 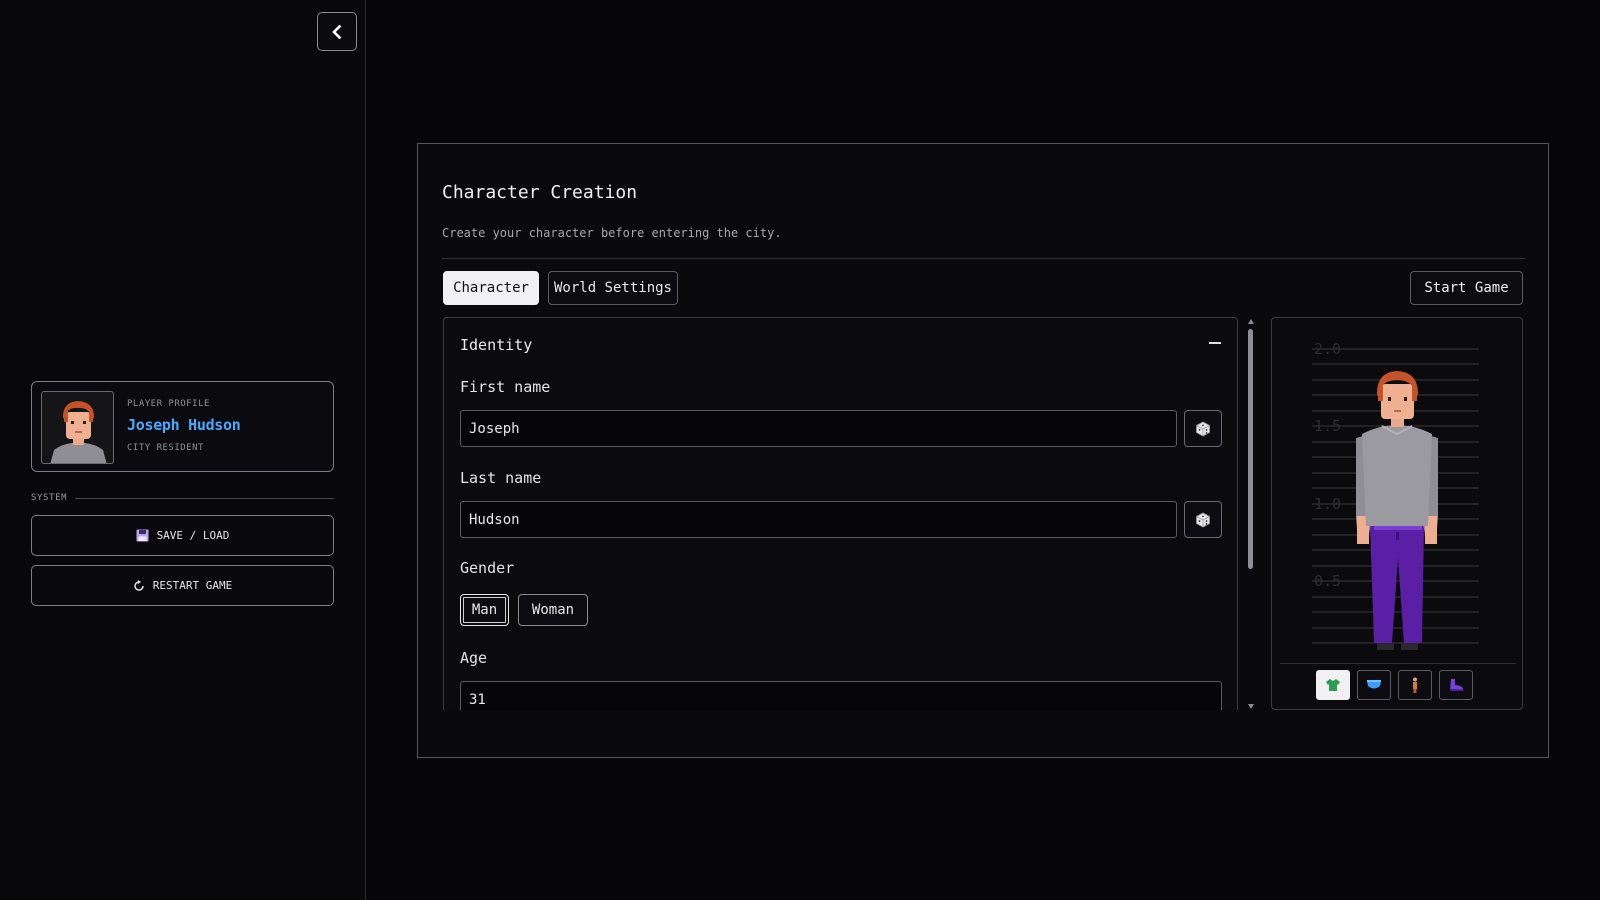 I want to click on character-sprite, so click(x=1397, y=510).